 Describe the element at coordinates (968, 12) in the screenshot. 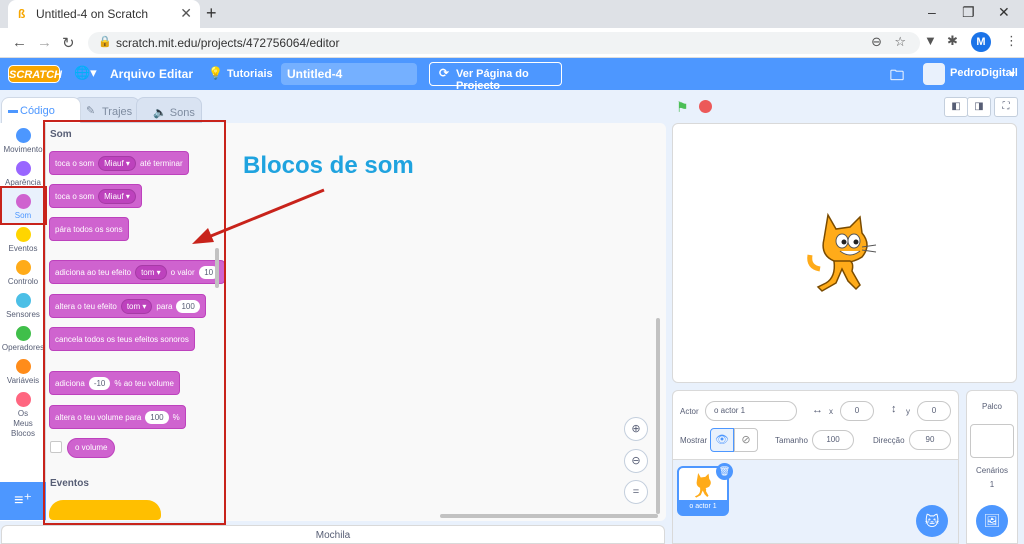

I see `restore-button: ❐` at that location.